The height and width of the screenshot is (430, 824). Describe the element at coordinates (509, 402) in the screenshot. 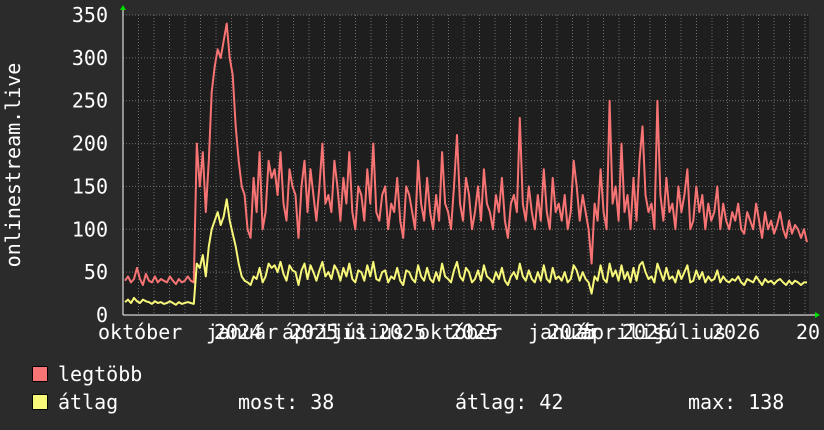

I see `stat-atlag: átlag: 42` at that location.